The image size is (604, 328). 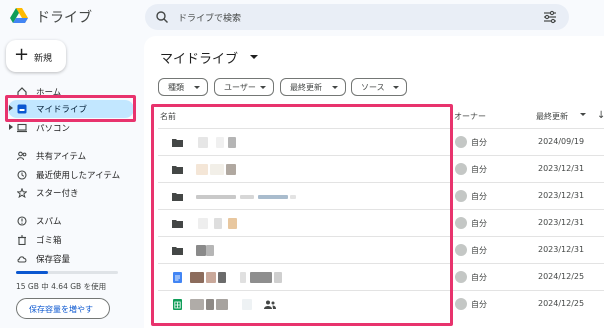 What do you see at coordinates (57, 194) in the screenshot?
I see `sidebar-item-label: スター付き` at bounding box center [57, 194].